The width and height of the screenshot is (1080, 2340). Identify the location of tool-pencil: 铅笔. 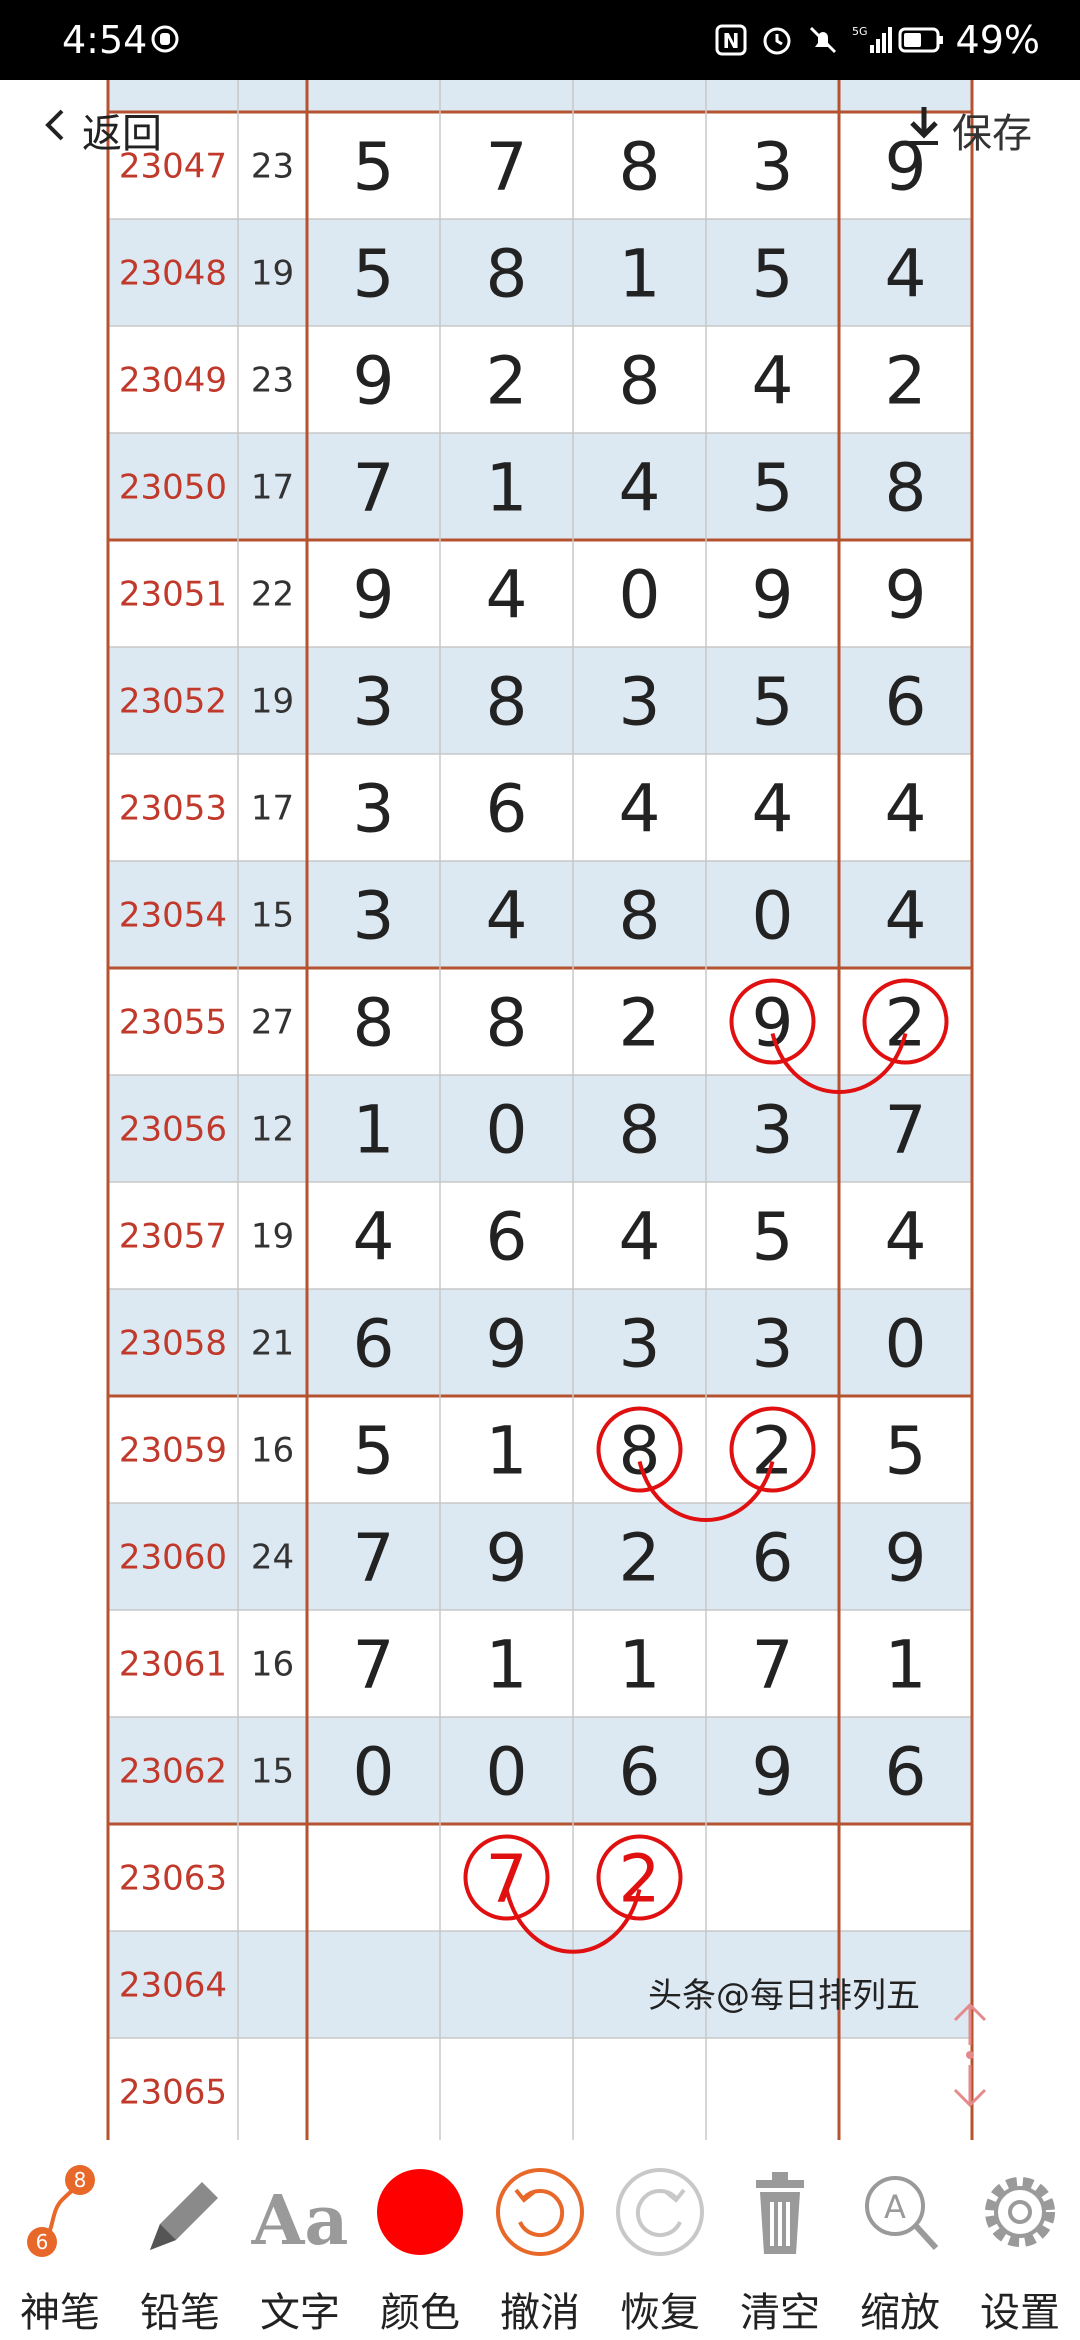
(180, 2240).